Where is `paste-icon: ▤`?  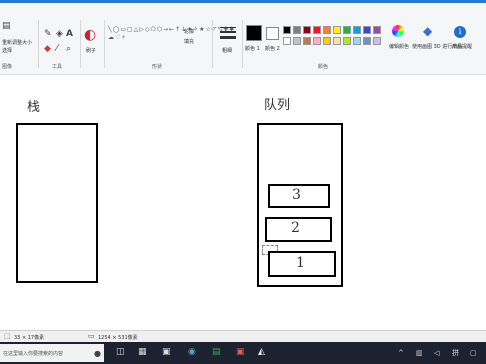 paste-icon: ▤ is located at coordinates (6, 26).